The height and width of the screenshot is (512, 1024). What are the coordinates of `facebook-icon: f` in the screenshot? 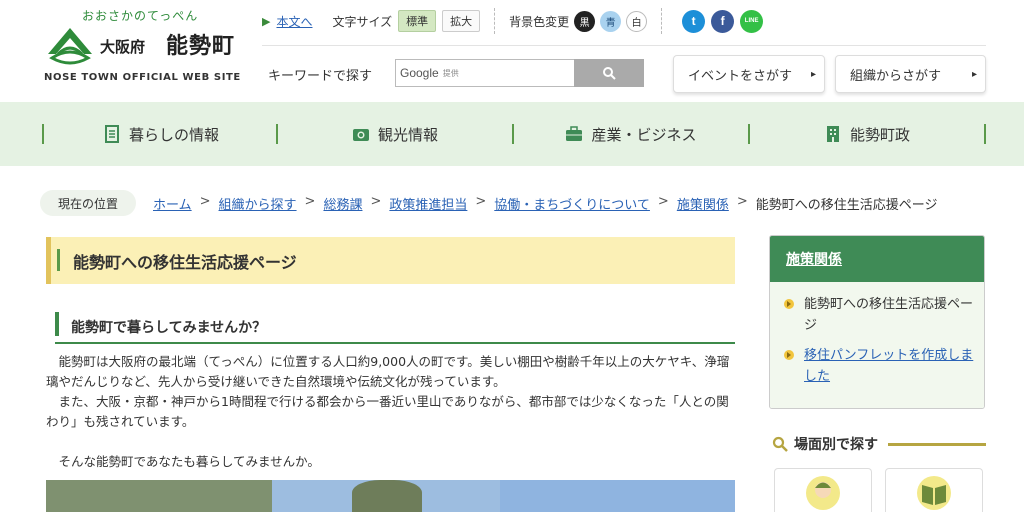 It's located at (723, 21).